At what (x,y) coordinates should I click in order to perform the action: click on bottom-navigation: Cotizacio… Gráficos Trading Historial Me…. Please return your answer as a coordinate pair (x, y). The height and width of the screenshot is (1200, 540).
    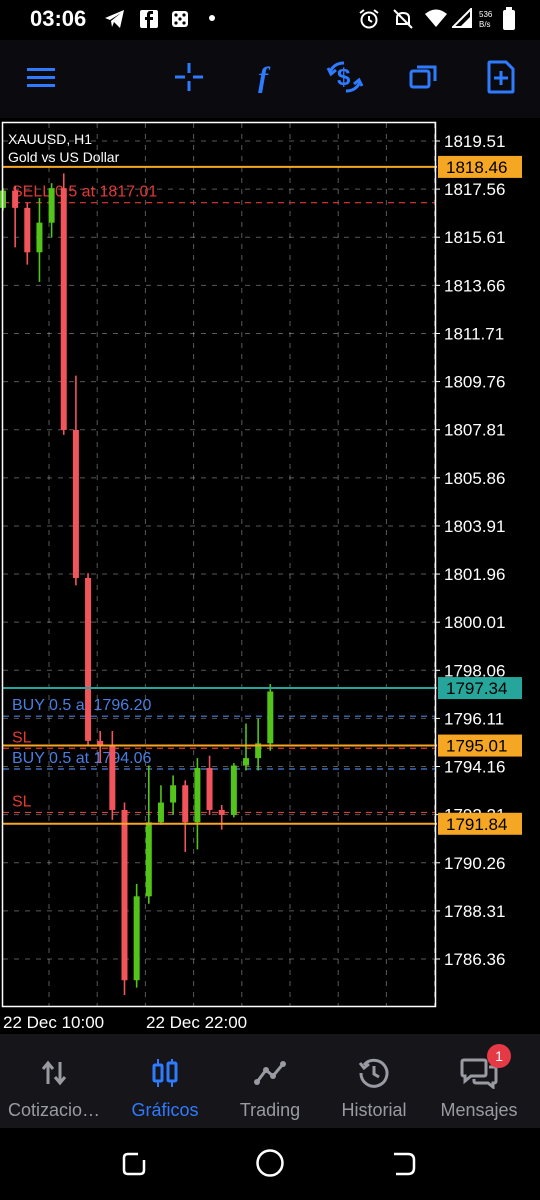
    Looking at the image, I should click on (270, 1081).